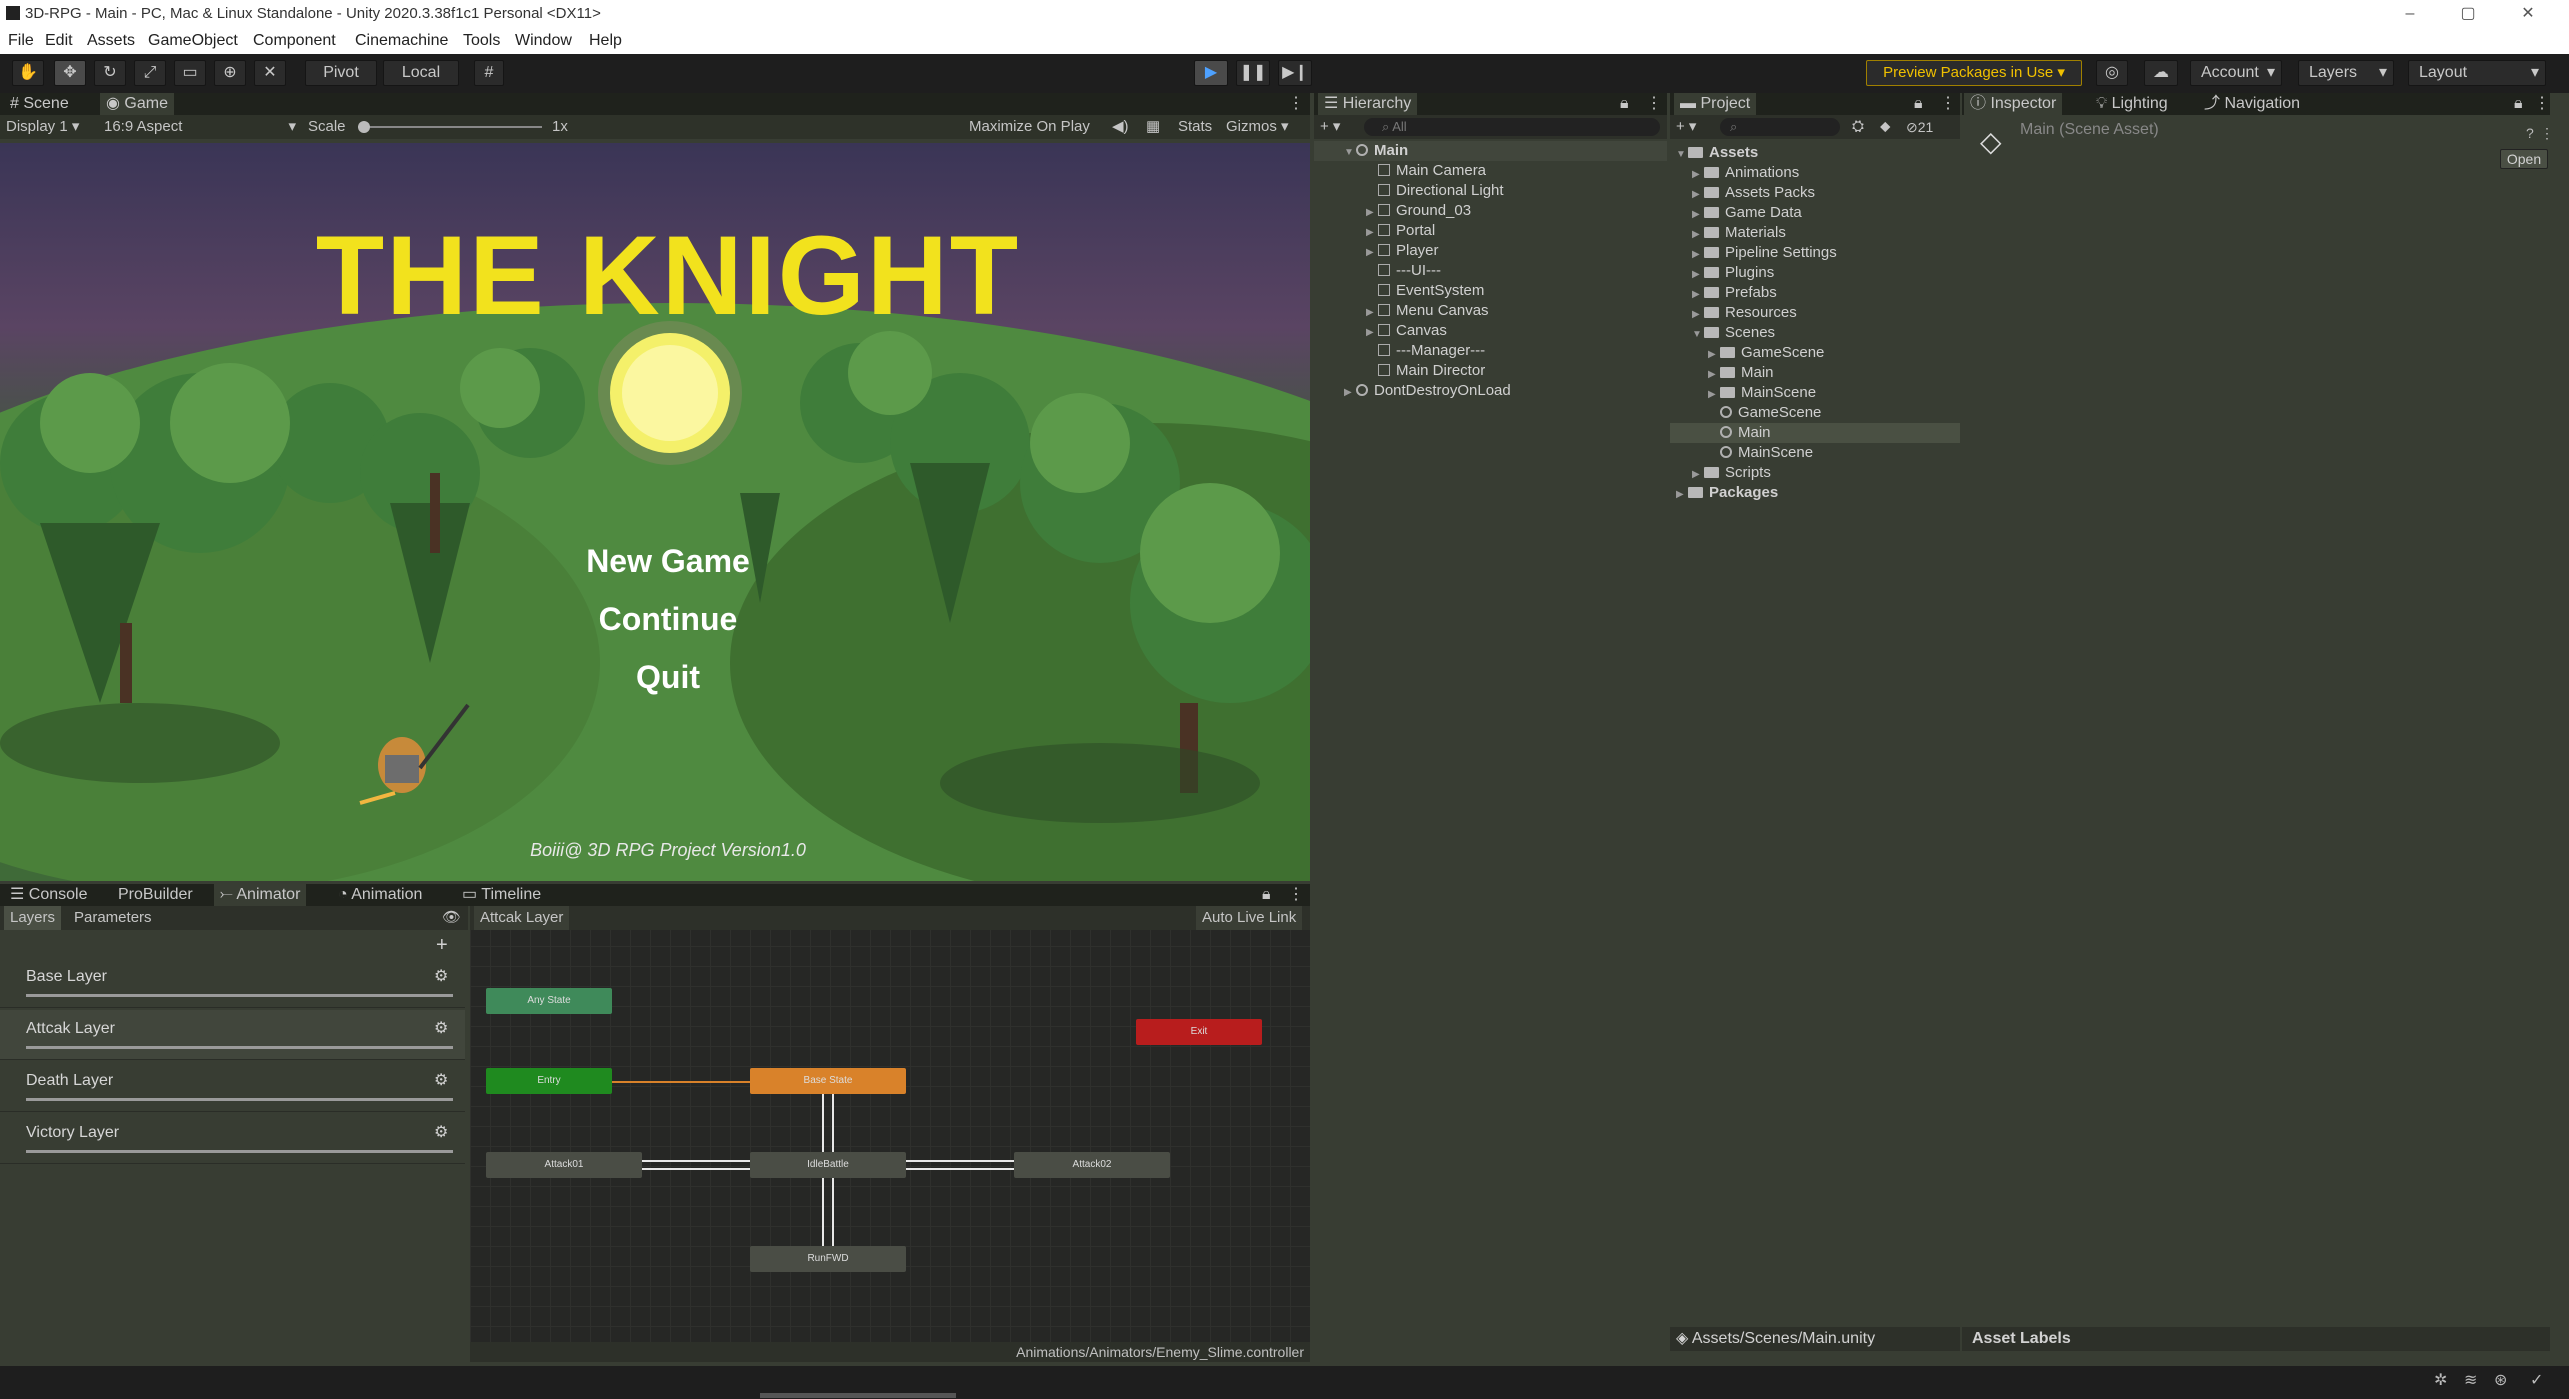 This screenshot has width=2569, height=1399. What do you see at coordinates (1490, 271) in the screenshot?
I see `hierarchy-item: ---UI---` at bounding box center [1490, 271].